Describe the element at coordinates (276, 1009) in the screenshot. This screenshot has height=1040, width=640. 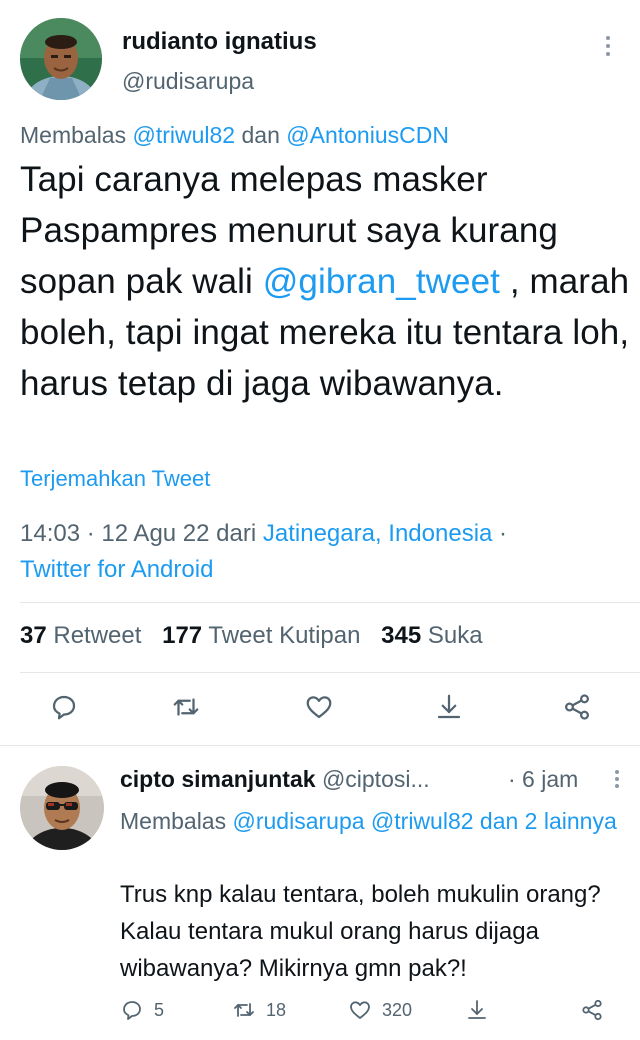
I see `retweet-count: 18` at that location.